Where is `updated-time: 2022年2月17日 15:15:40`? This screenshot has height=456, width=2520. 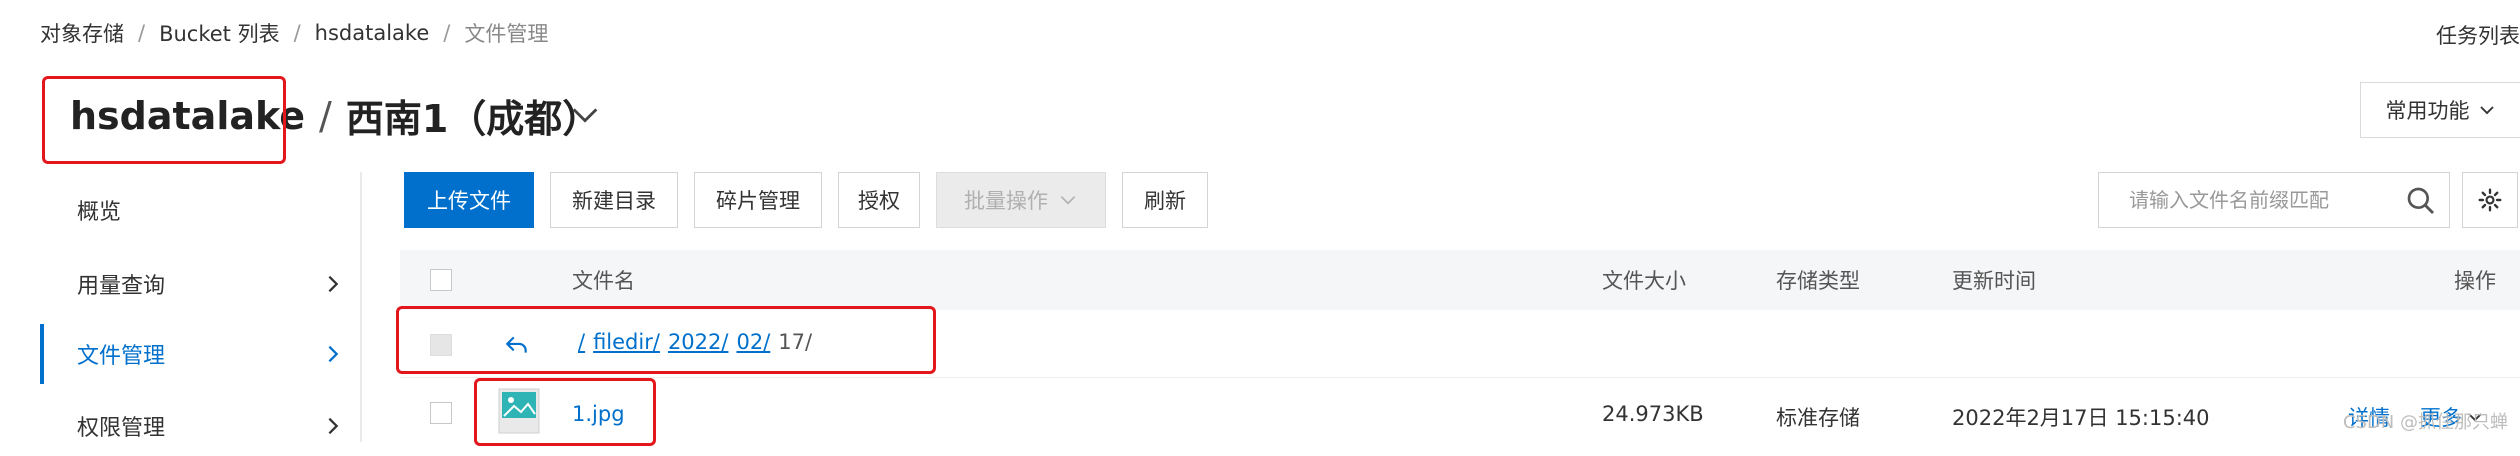 updated-time: 2022年2月17日 15:15:40 is located at coordinates (2081, 418).